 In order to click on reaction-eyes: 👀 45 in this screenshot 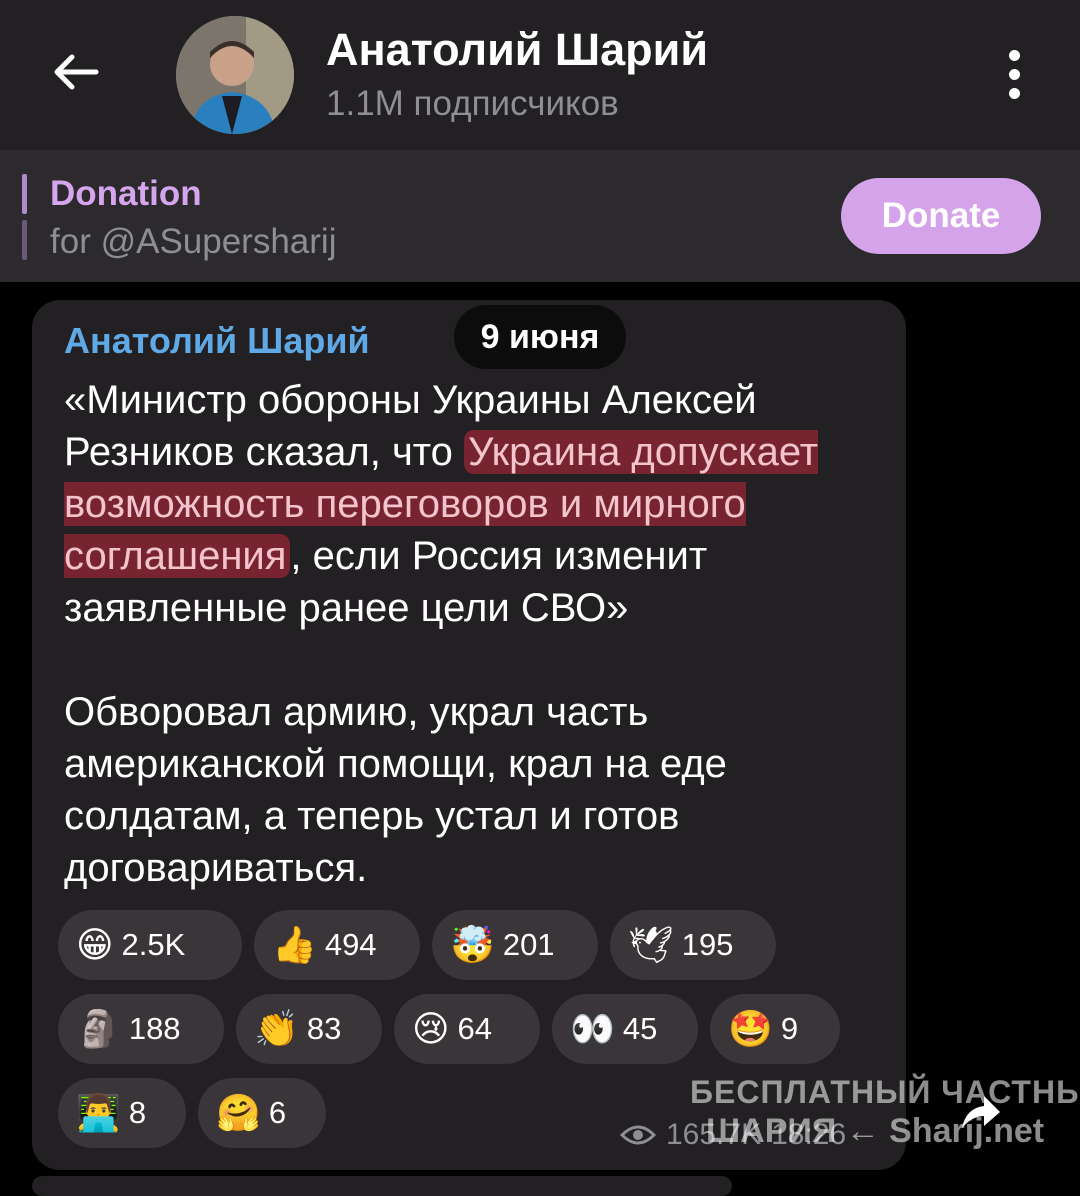, I will do `click(625, 1029)`.